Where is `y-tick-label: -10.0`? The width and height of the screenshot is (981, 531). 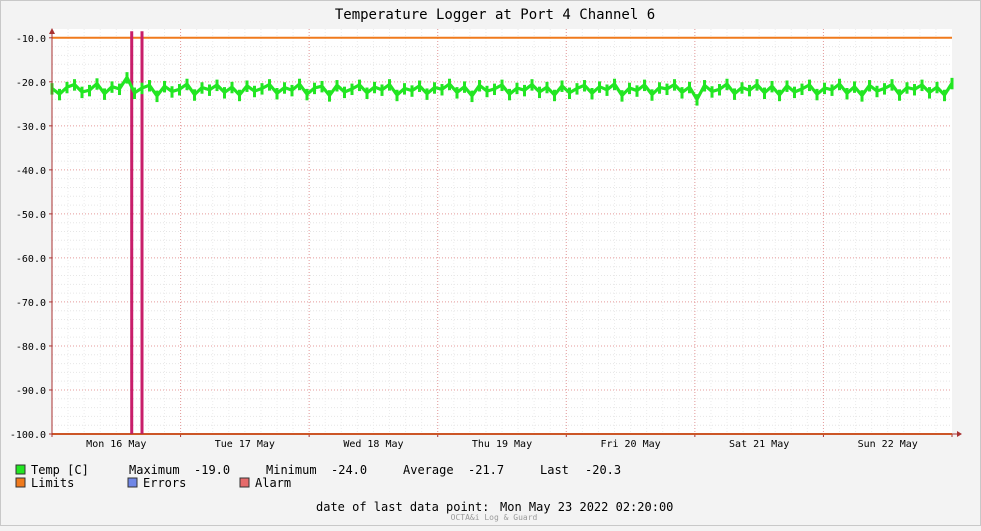 y-tick-label: -10.0 is located at coordinates (31, 39).